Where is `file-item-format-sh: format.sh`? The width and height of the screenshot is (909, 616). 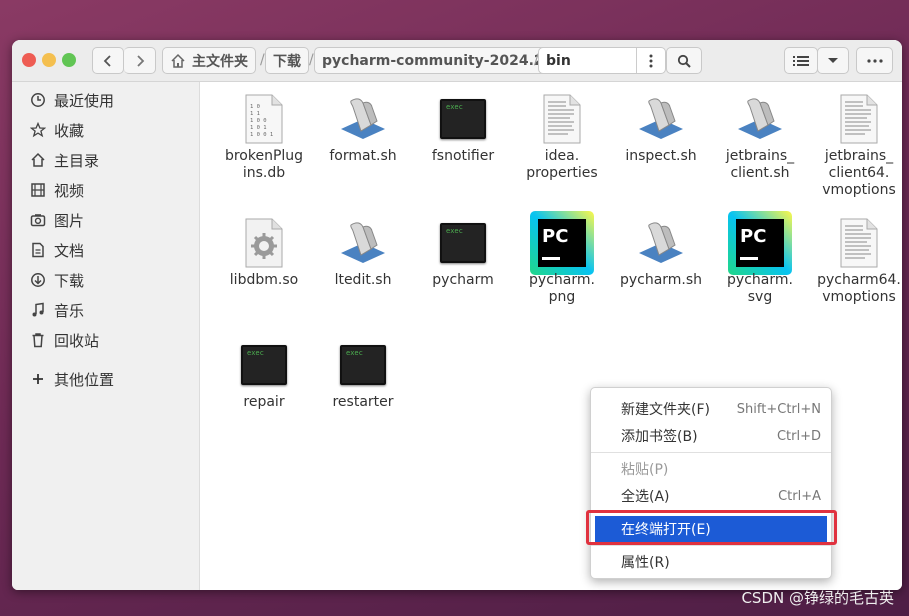 file-item-format-sh: format.sh is located at coordinates (363, 125).